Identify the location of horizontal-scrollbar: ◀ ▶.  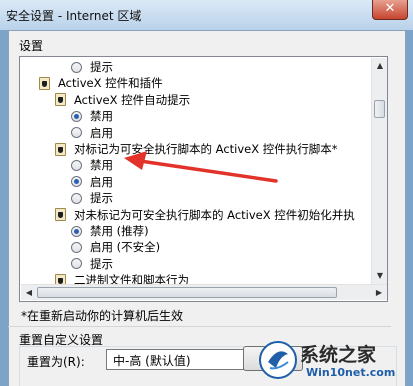
(204, 292).